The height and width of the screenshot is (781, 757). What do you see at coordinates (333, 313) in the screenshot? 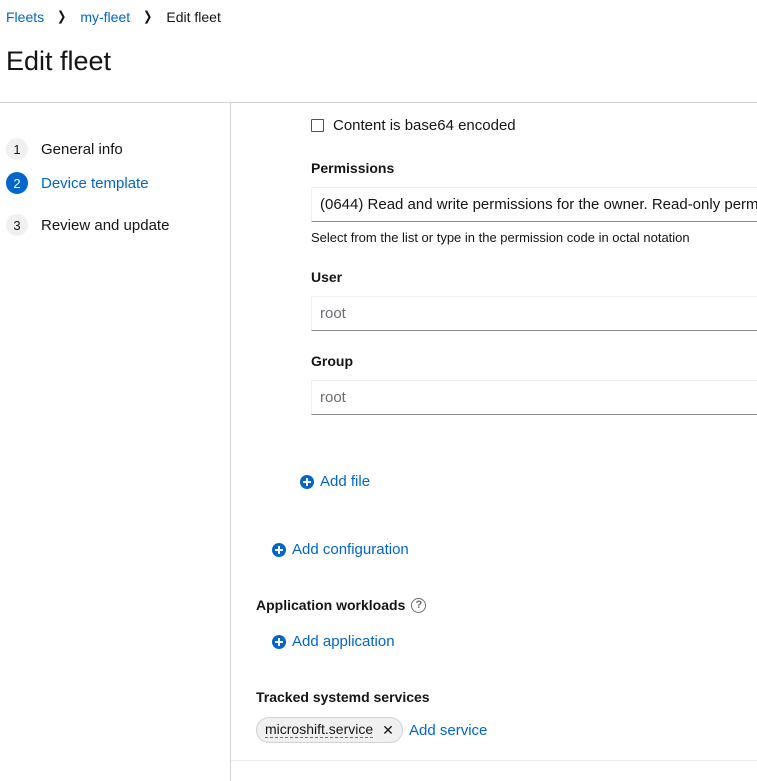
I see `user-placeholder: root` at bounding box center [333, 313].